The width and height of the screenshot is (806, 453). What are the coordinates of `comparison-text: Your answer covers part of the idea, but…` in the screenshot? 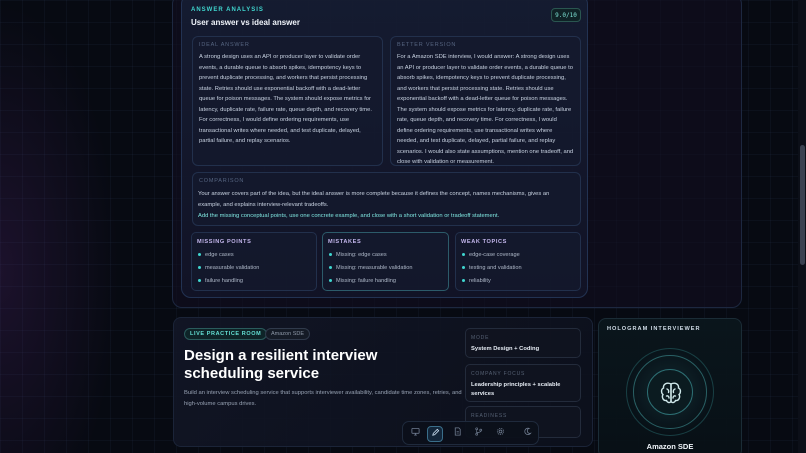 It's located at (374, 199).